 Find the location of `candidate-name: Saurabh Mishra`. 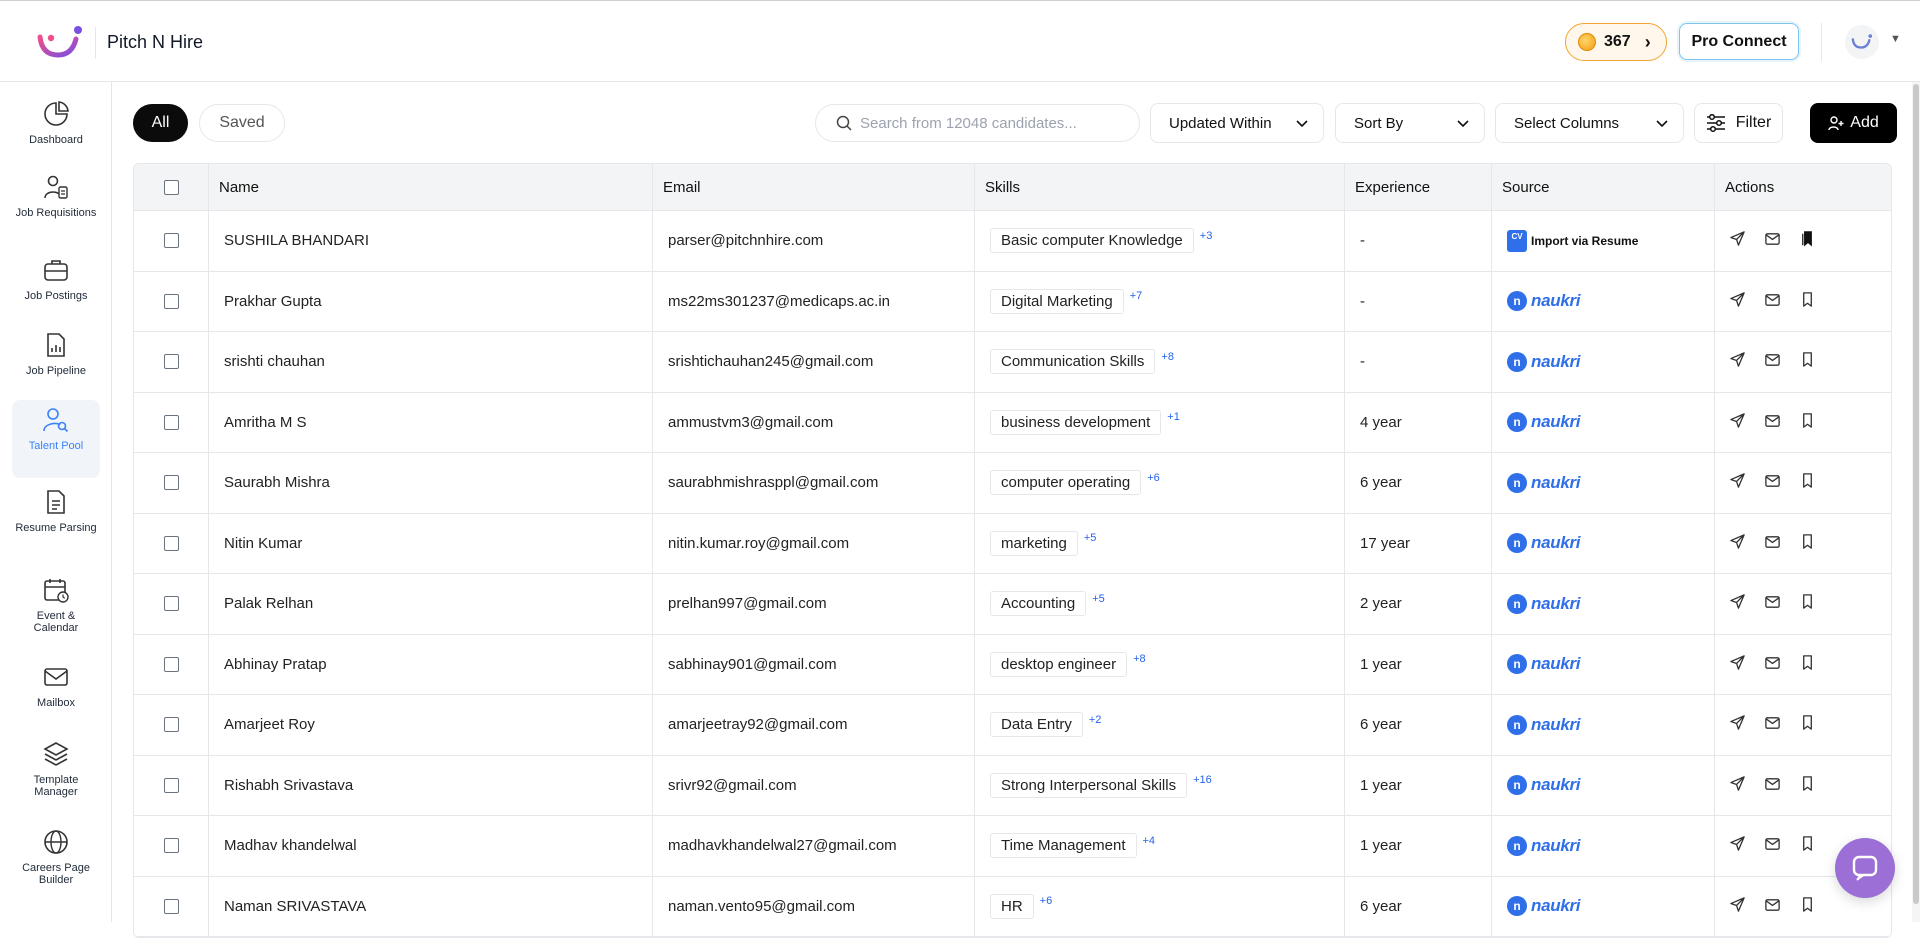

candidate-name: Saurabh Mishra is located at coordinates (430, 483).